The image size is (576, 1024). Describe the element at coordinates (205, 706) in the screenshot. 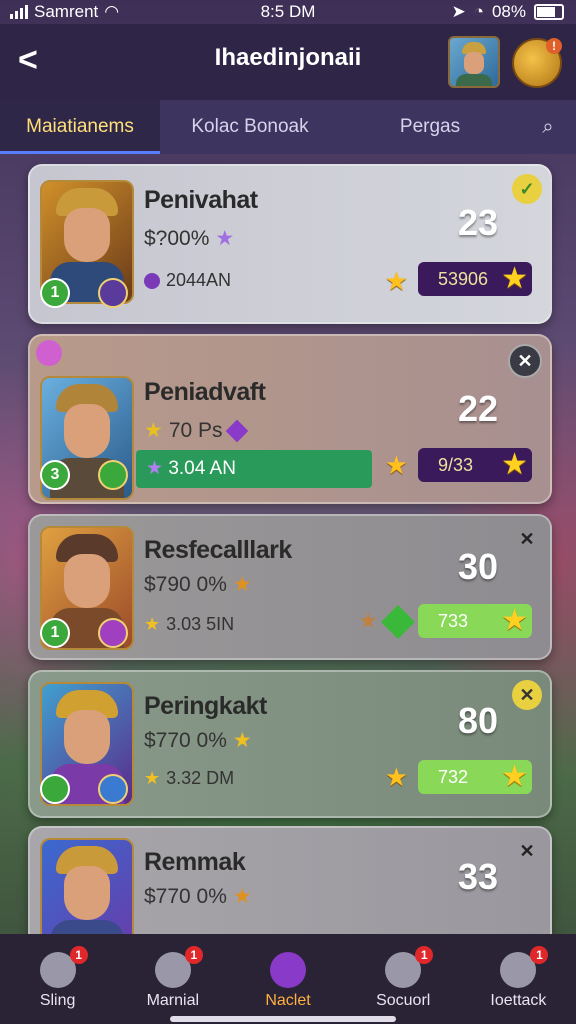

I see `player-name: Peringkakt` at that location.